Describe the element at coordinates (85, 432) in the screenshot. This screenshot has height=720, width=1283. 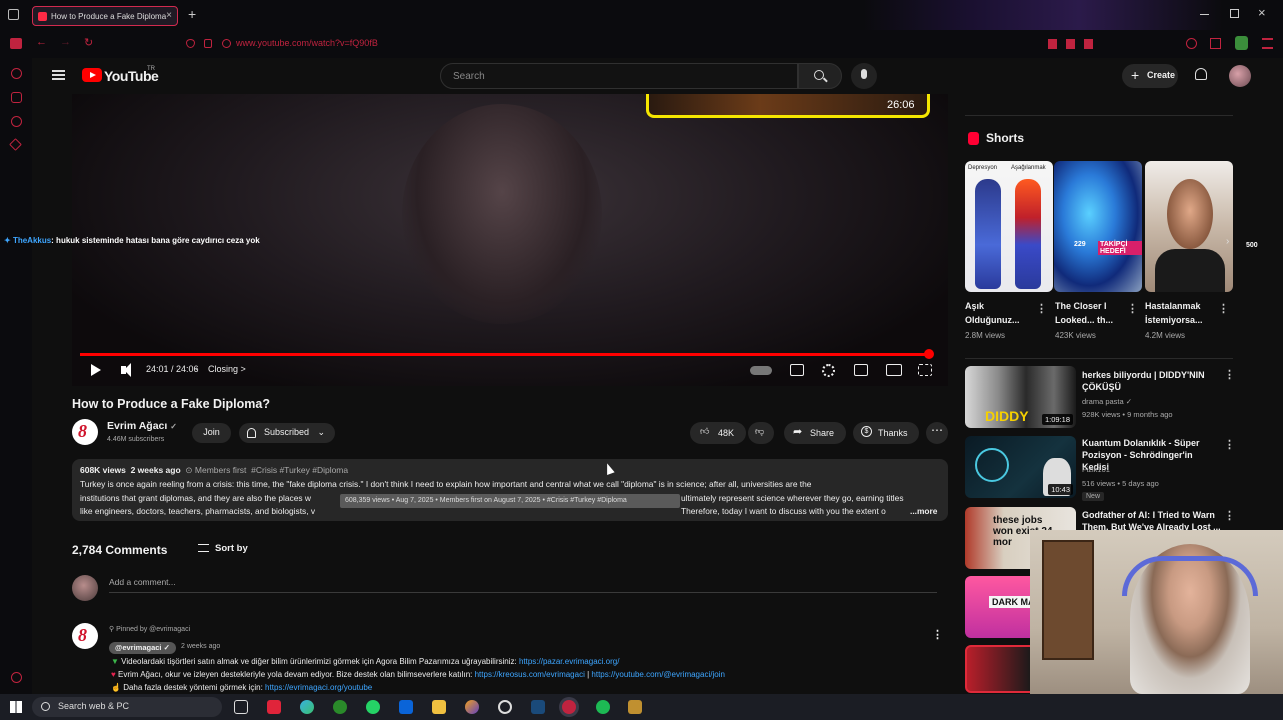
I see `channel-avatar` at that location.